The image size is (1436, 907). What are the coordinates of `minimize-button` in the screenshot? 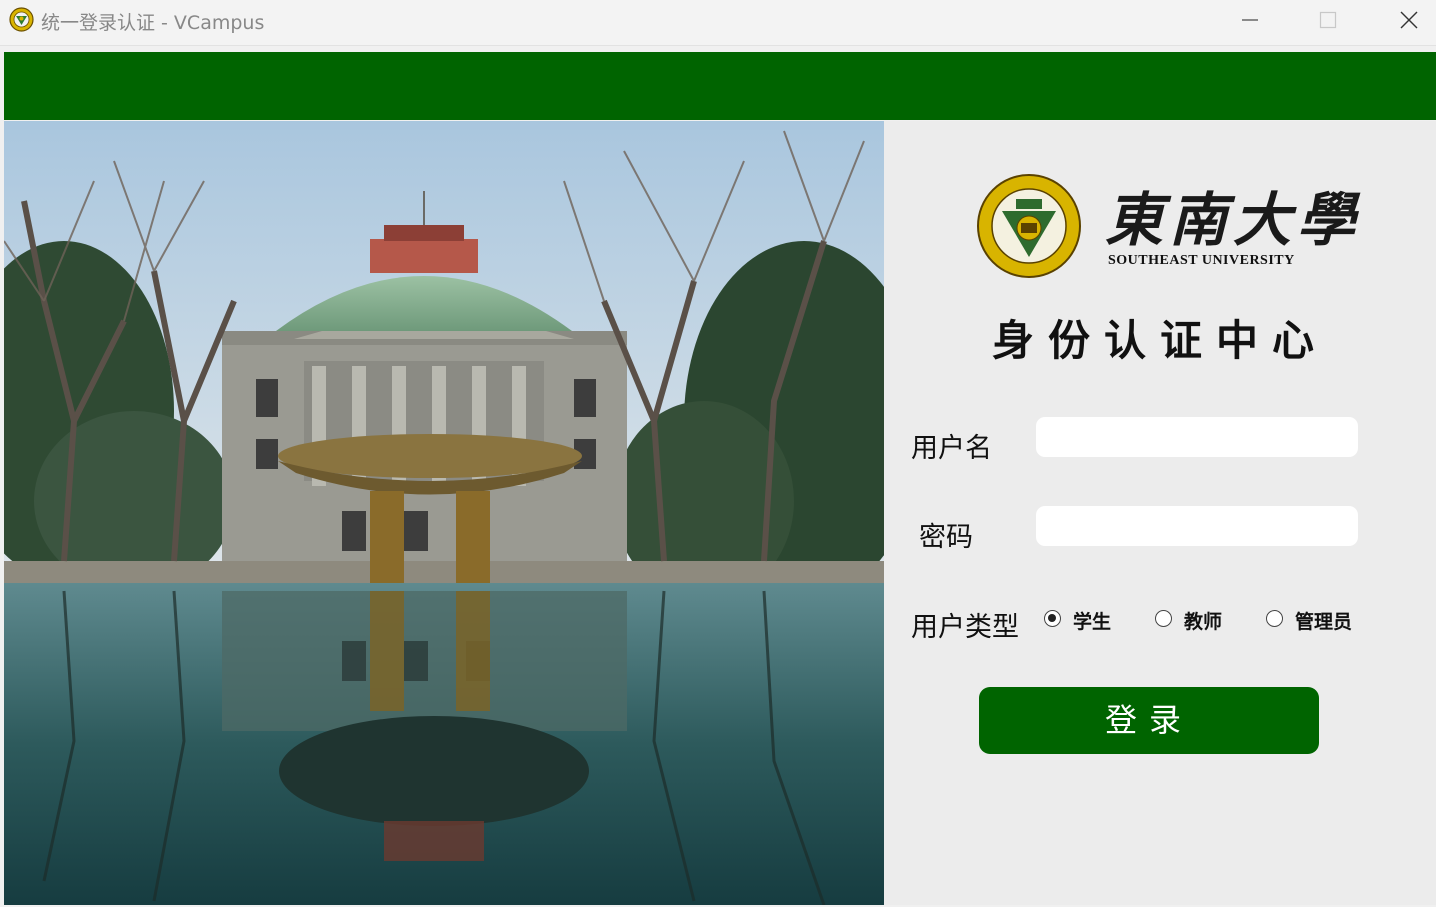 It's located at (1250, 20).